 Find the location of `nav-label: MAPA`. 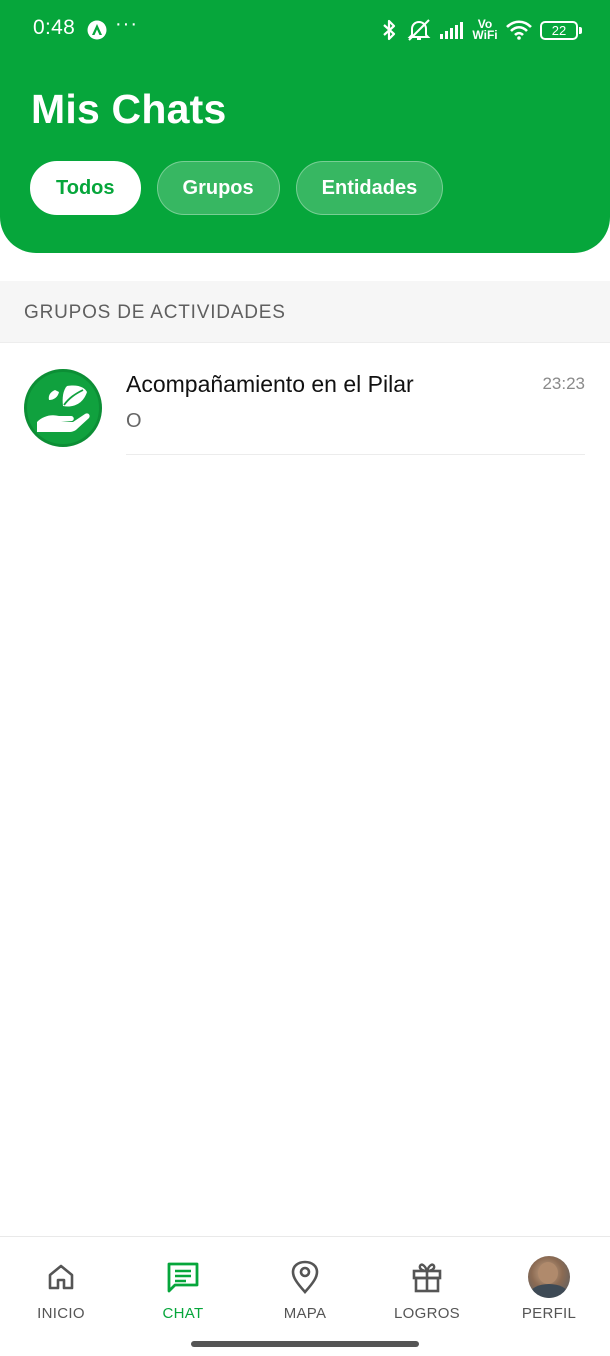

nav-label: MAPA is located at coordinates (305, 1313).